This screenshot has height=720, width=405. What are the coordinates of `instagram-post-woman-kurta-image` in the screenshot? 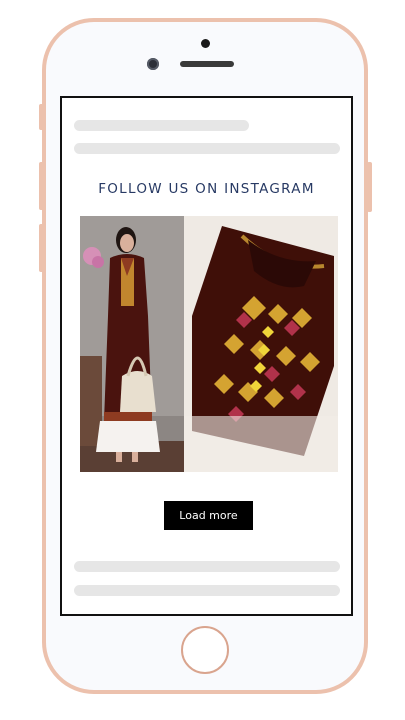 It's located at (132, 344).